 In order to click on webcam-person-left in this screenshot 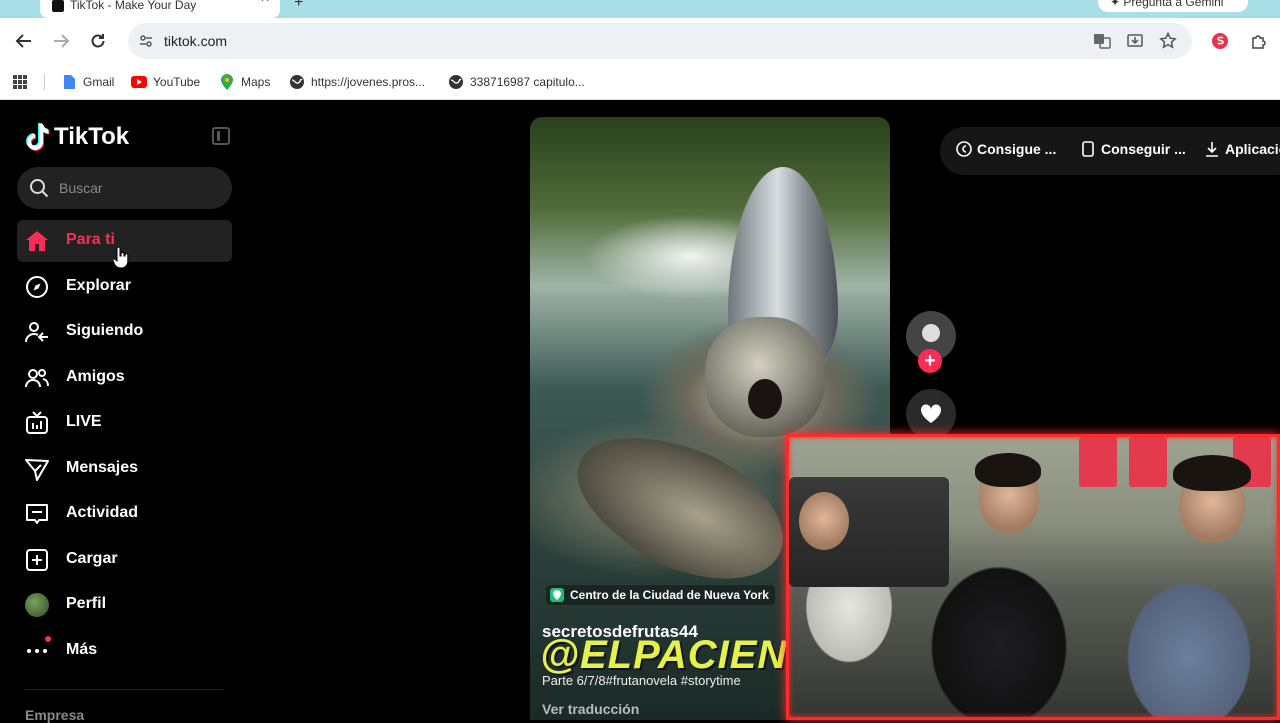, I will do `click(824, 521)`.